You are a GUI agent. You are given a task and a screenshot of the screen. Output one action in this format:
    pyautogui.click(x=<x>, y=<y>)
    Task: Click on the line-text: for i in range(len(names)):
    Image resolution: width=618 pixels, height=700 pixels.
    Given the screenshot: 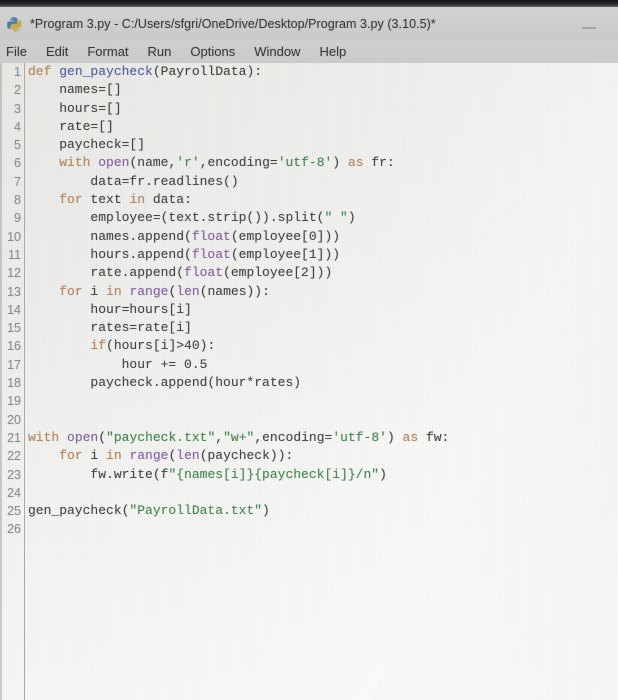 What is the action you would take?
    pyautogui.click(x=149, y=292)
    